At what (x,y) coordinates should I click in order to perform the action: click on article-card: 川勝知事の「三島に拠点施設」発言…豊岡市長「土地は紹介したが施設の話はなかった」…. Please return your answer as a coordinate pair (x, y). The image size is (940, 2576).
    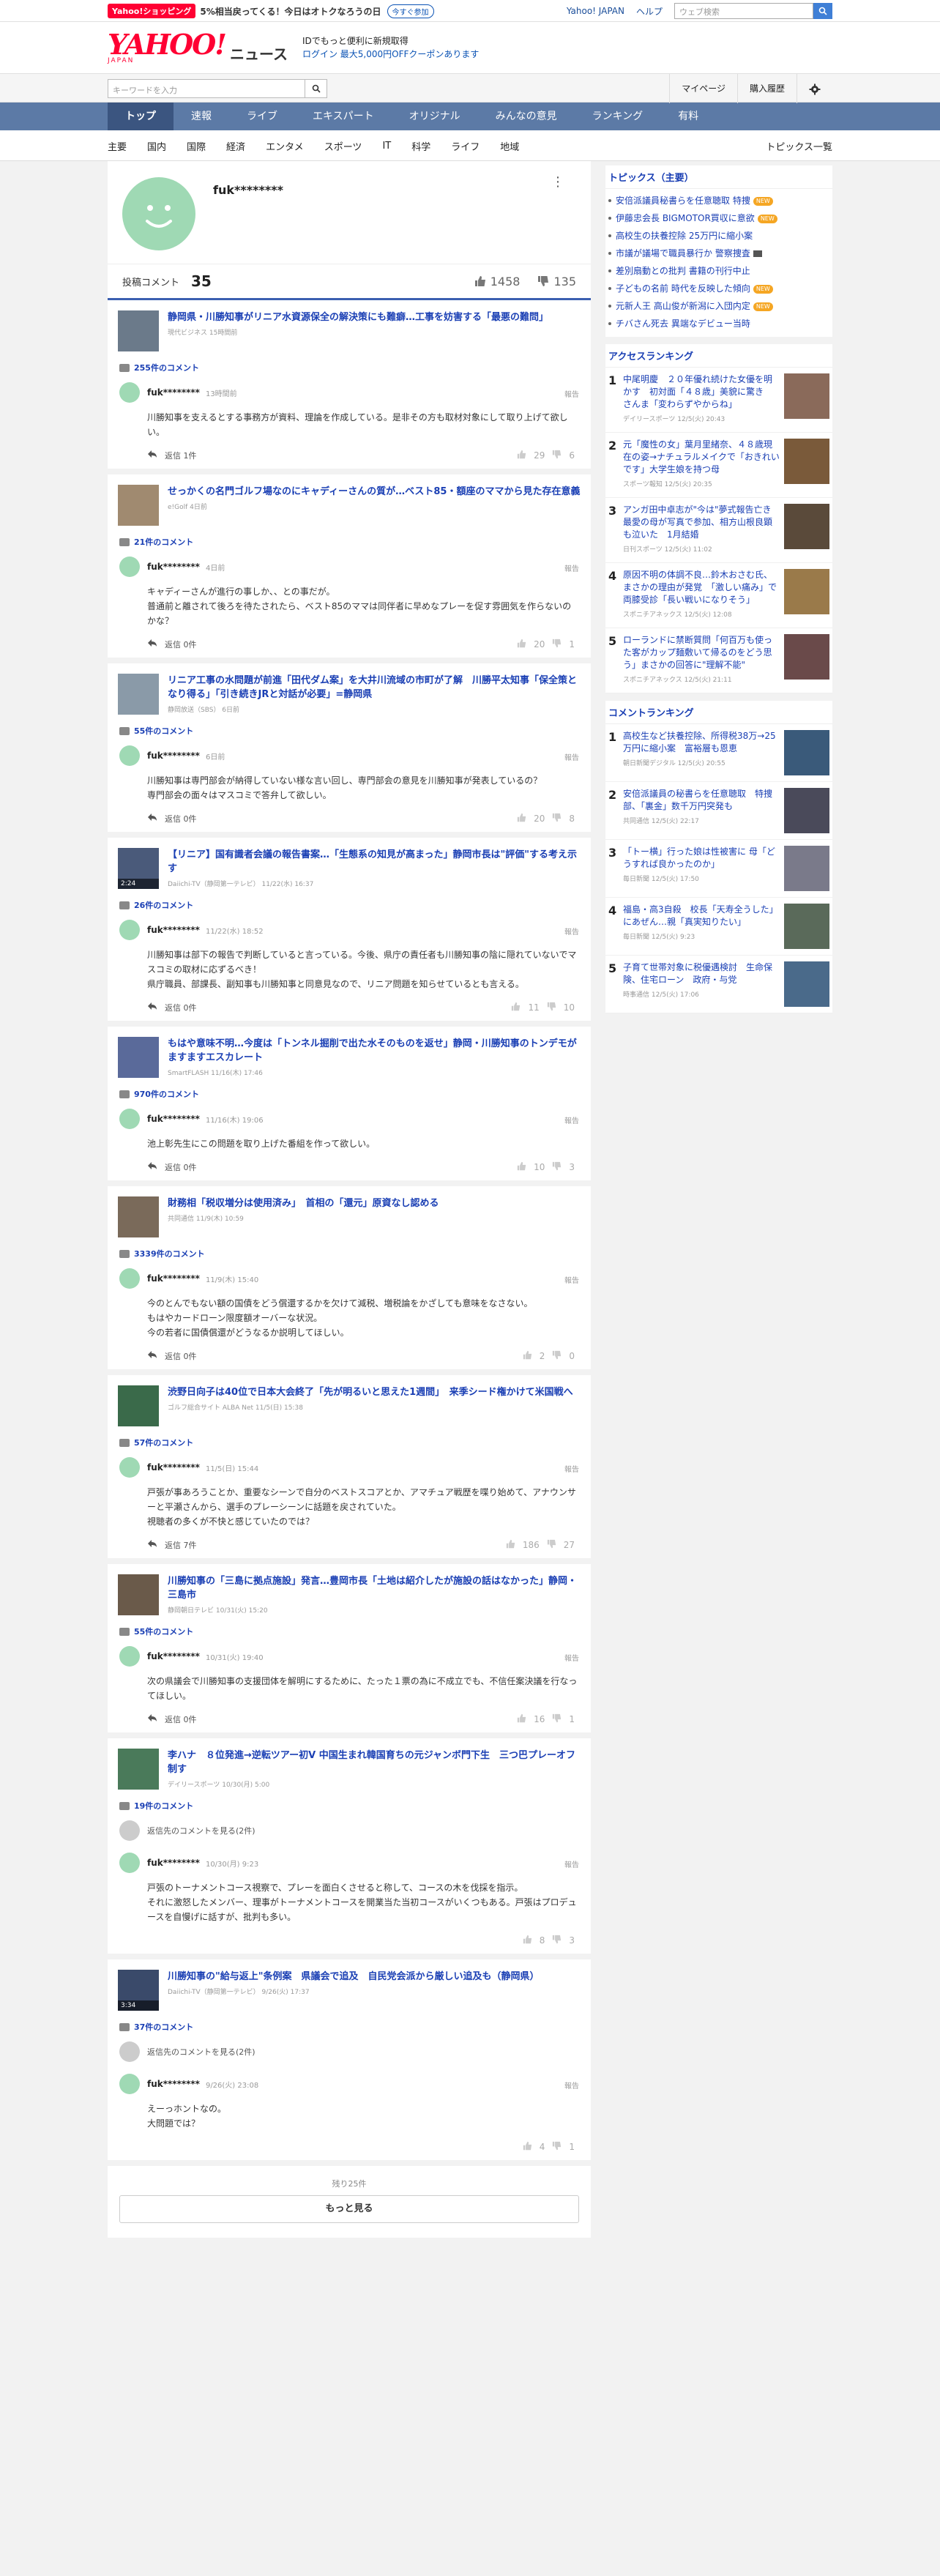
    Looking at the image, I should click on (349, 1592).